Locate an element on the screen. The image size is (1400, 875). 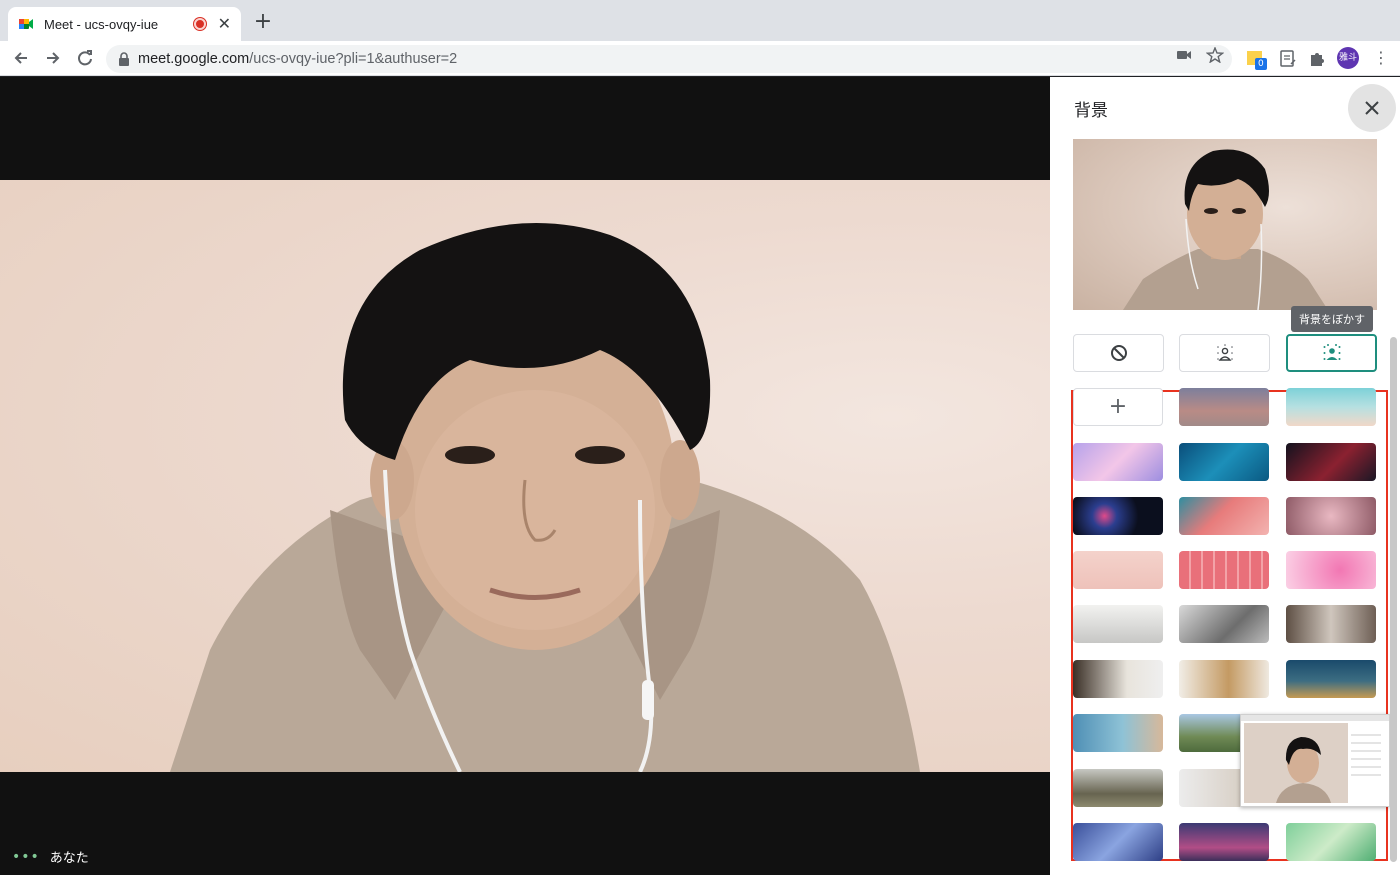
tab-strip: Meet - ucs-ovqy-iue ✕ + is located at coordinates (700, 20).